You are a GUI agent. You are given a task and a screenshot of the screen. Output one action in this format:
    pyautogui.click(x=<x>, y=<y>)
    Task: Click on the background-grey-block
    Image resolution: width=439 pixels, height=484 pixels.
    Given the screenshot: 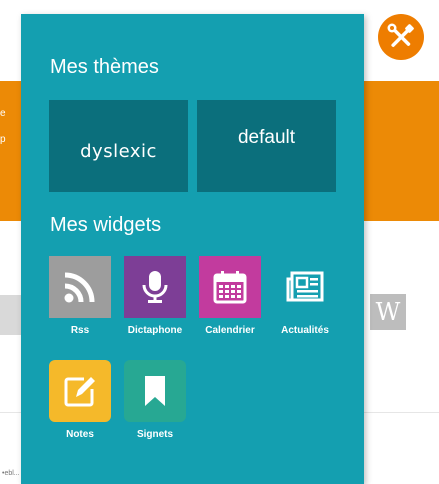 What is the action you would take?
    pyautogui.click(x=11, y=315)
    